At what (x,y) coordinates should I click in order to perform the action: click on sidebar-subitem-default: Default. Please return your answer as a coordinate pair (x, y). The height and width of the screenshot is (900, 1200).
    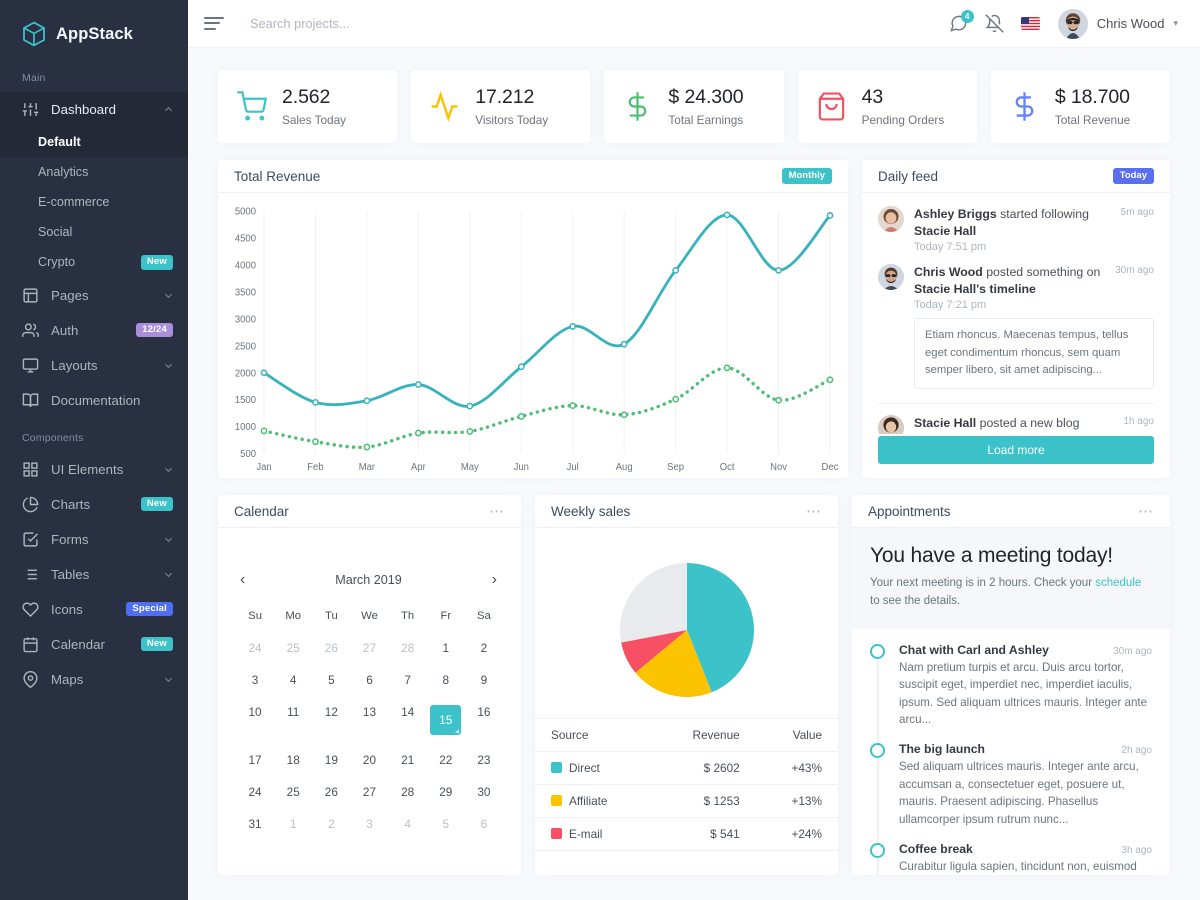
    Looking at the image, I should click on (94, 142).